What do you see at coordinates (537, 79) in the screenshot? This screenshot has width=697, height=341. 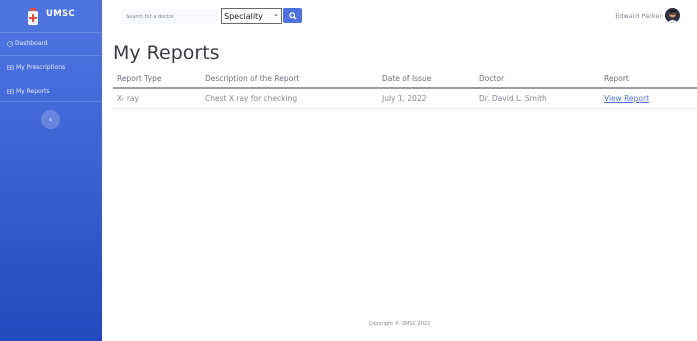 I see `column-header: Doctor` at bounding box center [537, 79].